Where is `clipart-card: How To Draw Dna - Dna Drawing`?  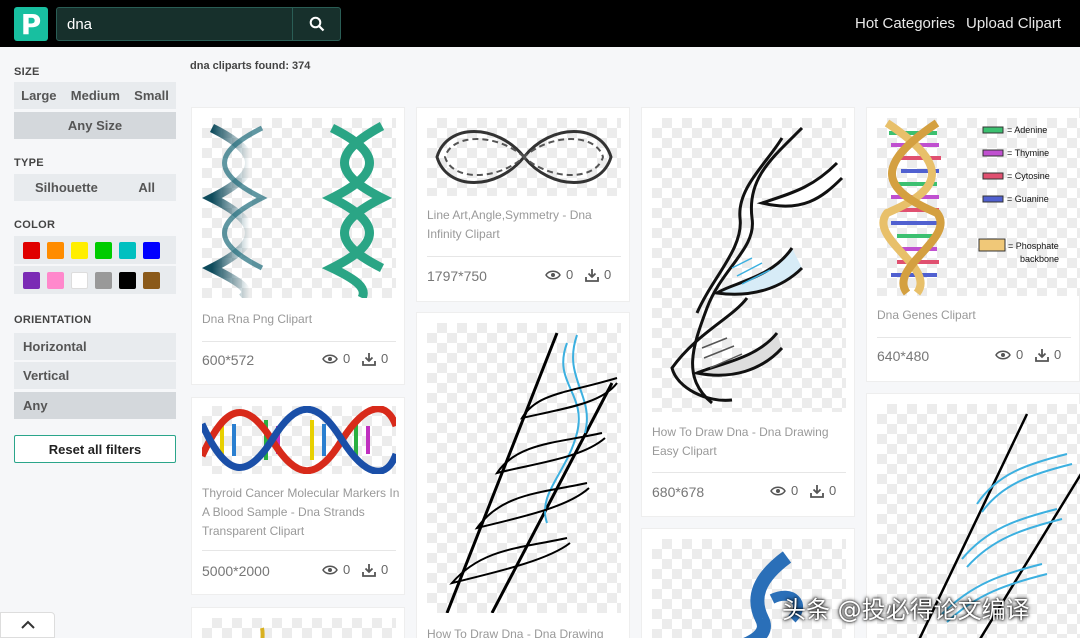 clipart-card: How To Draw Dna - Dna Drawing is located at coordinates (523, 475).